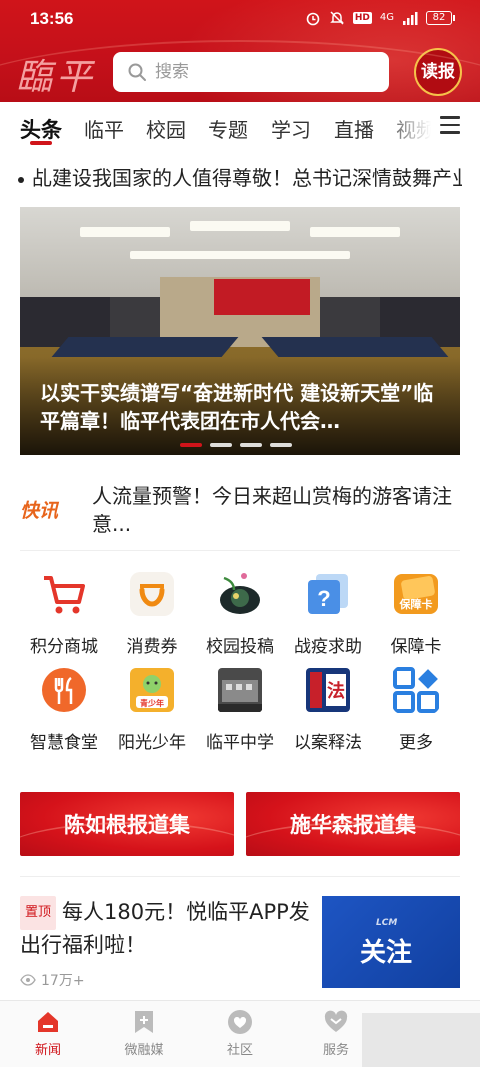 Image resolution: width=480 pixels, height=1067 pixels. Describe the element at coordinates (38, 913) in the screenshot. I see `pinned-badge: 置顶` at that location.